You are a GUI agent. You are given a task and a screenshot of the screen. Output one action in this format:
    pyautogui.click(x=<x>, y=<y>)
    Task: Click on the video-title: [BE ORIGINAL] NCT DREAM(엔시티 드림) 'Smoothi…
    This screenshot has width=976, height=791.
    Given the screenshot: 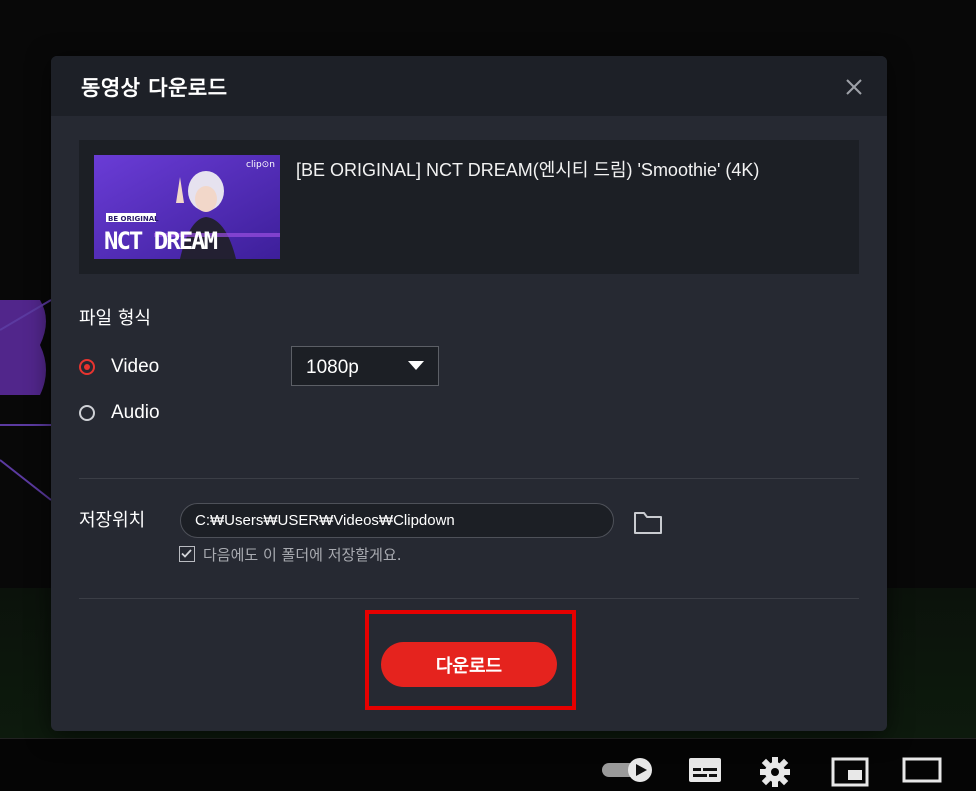 What is the action you would take?
    pyautogui.click(x=528, y=170)
    